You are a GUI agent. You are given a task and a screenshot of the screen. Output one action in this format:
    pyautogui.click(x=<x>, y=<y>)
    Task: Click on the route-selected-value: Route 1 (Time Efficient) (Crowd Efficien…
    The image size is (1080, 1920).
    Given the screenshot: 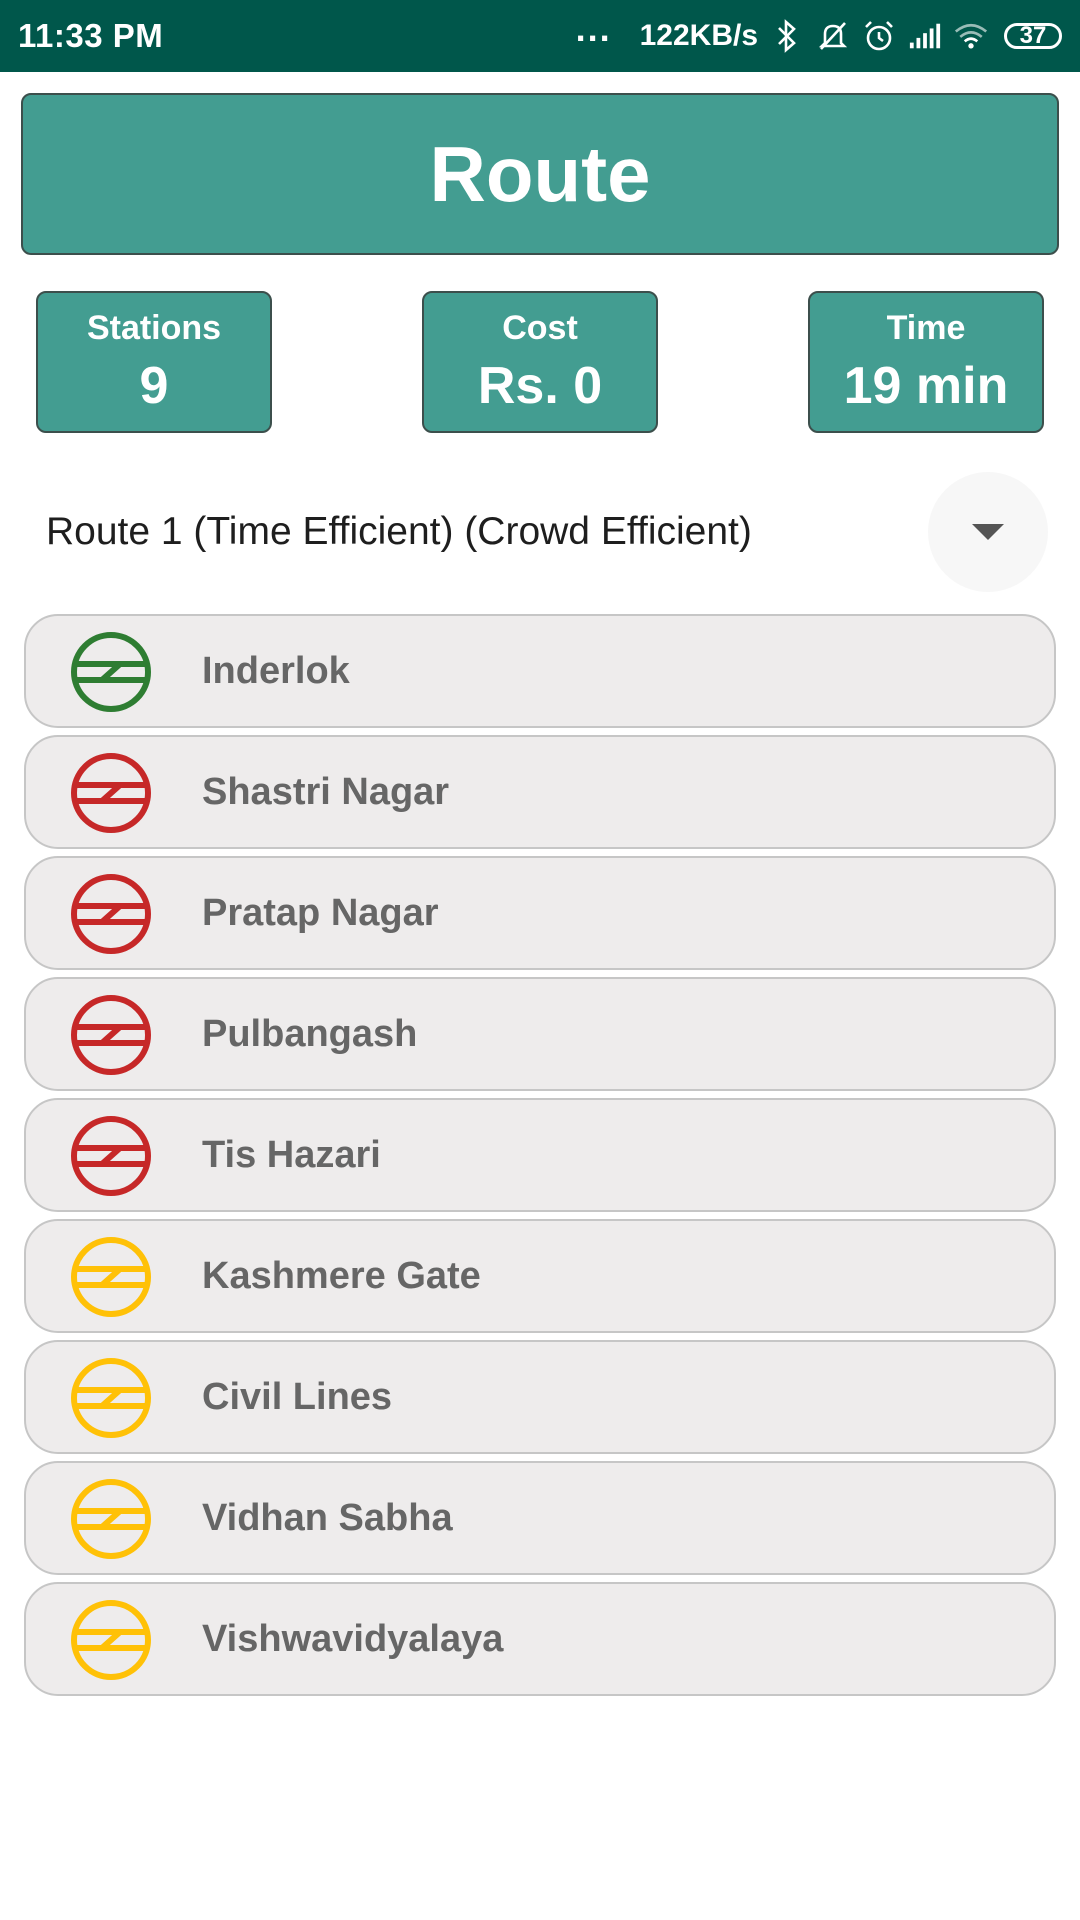 What is the action you would take?
    pyautogui.click(x=399, y=532)
    